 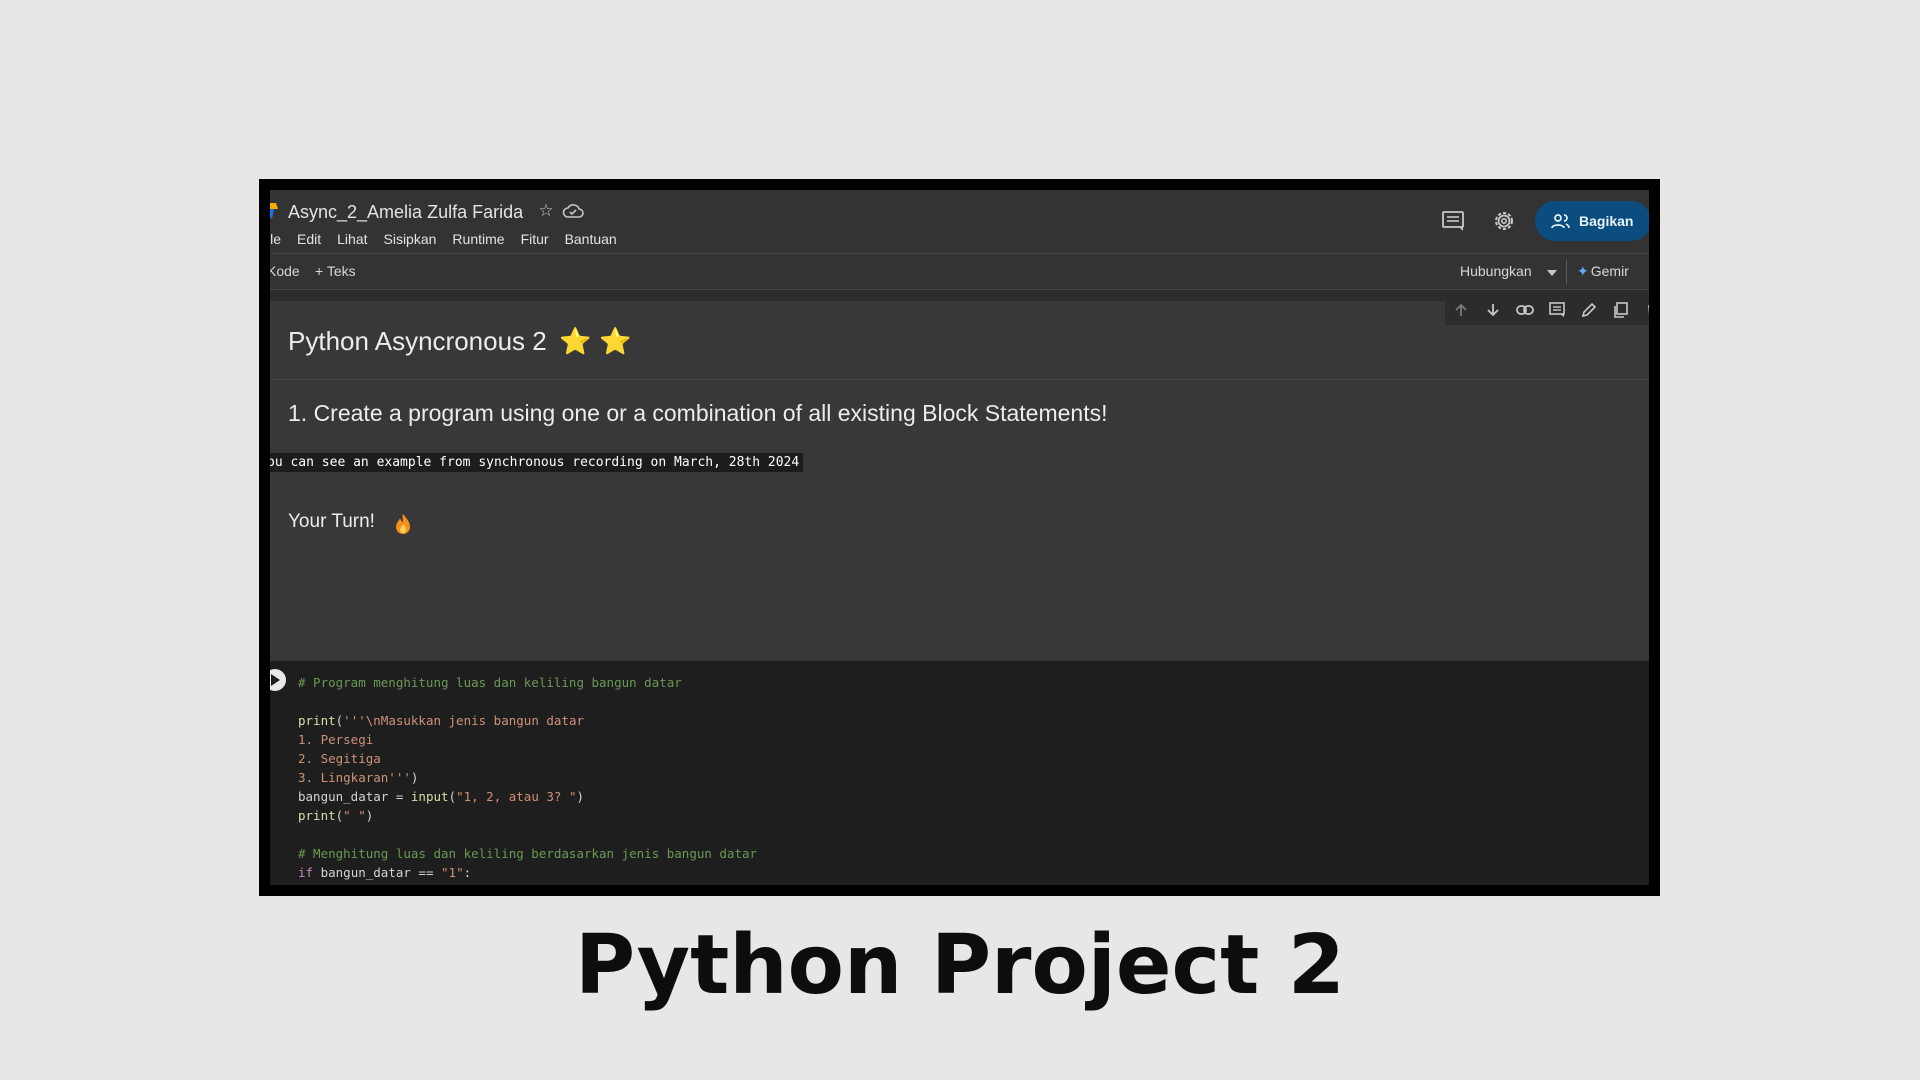 What do you see at coordinates (1504, 221) in the screenshot?
I see `gear-icon` at bounding box center [1504, 221].